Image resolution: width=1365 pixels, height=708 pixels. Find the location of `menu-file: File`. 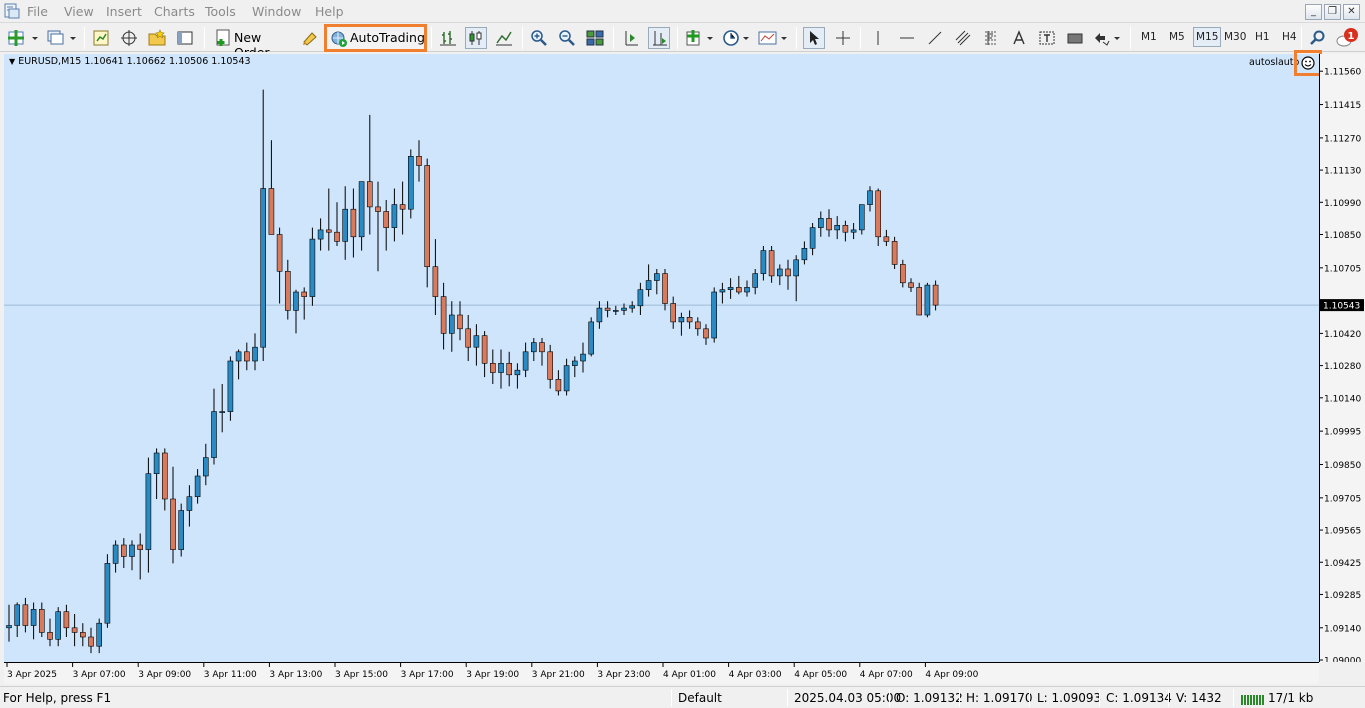

menu-file: File is located at coordinates (37, 11).